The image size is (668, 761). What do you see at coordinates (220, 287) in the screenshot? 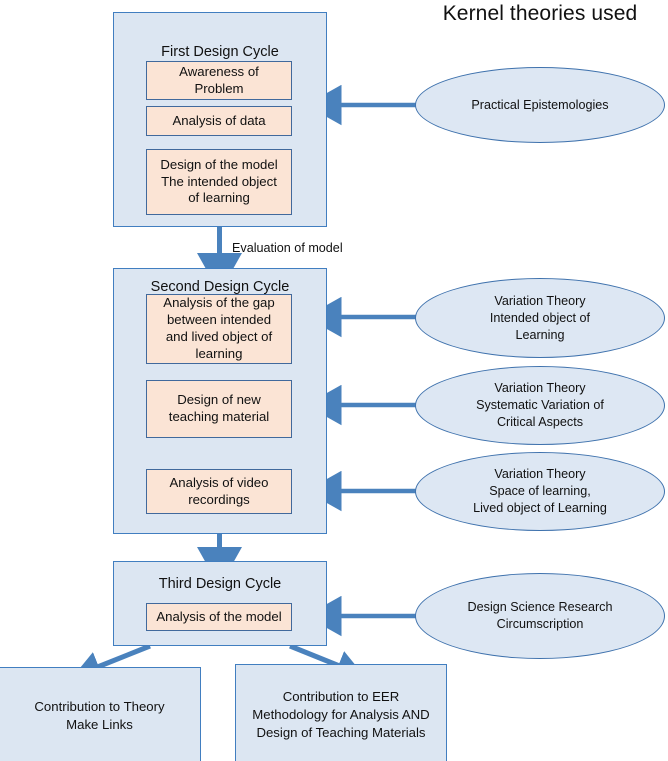
I see `second-design-cycle-title: Second Design Cycle` at bounding box center [220, 287].